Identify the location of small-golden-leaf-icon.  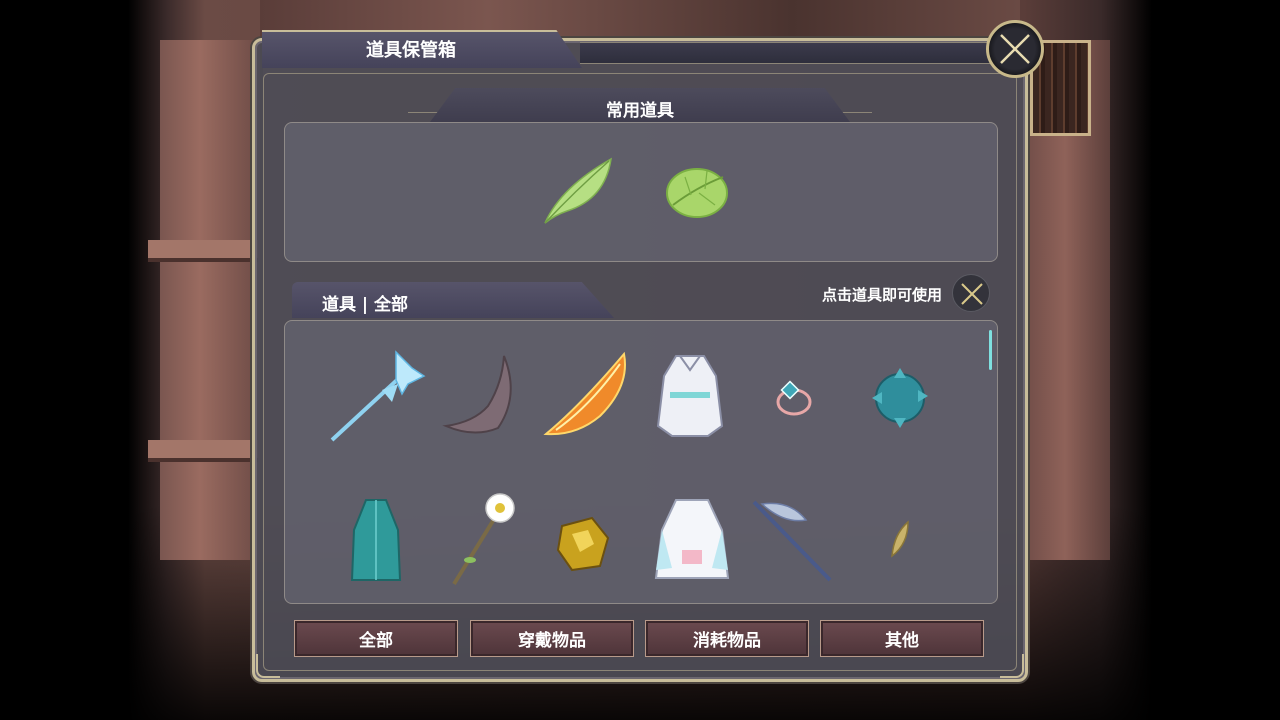
(900, 539).